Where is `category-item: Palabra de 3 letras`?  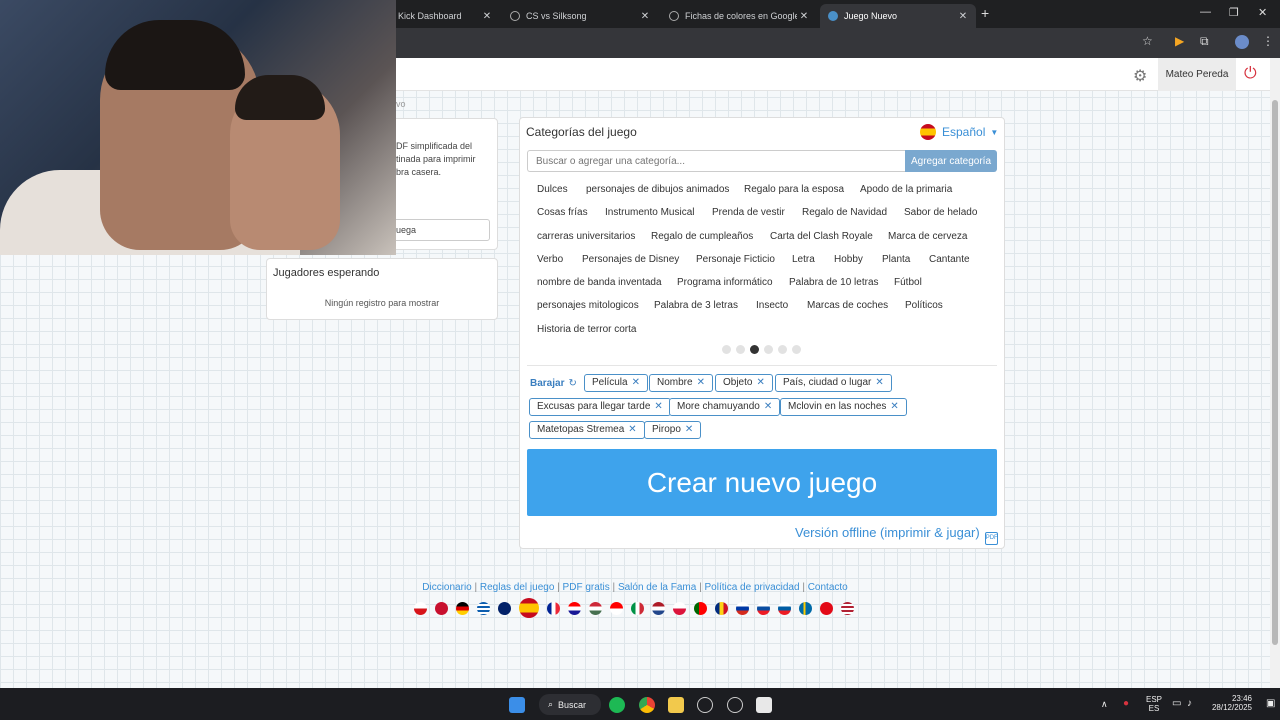
category-item: Palabra de 3 letras is located at coordinates (696, 305).